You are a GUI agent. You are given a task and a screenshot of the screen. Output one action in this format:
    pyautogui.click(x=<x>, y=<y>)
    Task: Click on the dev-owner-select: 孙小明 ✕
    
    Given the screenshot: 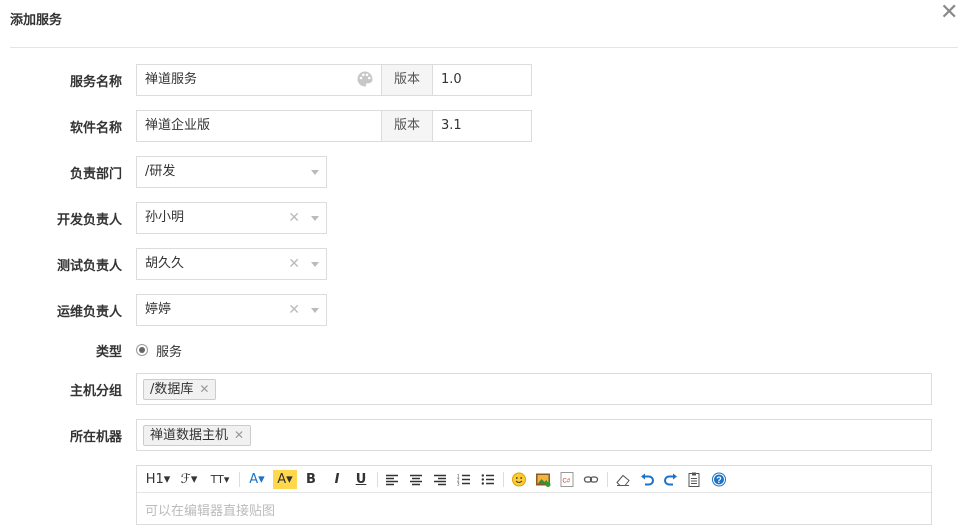 What is the action you would take?
    pyautogui.click(x=231, y=218)
    